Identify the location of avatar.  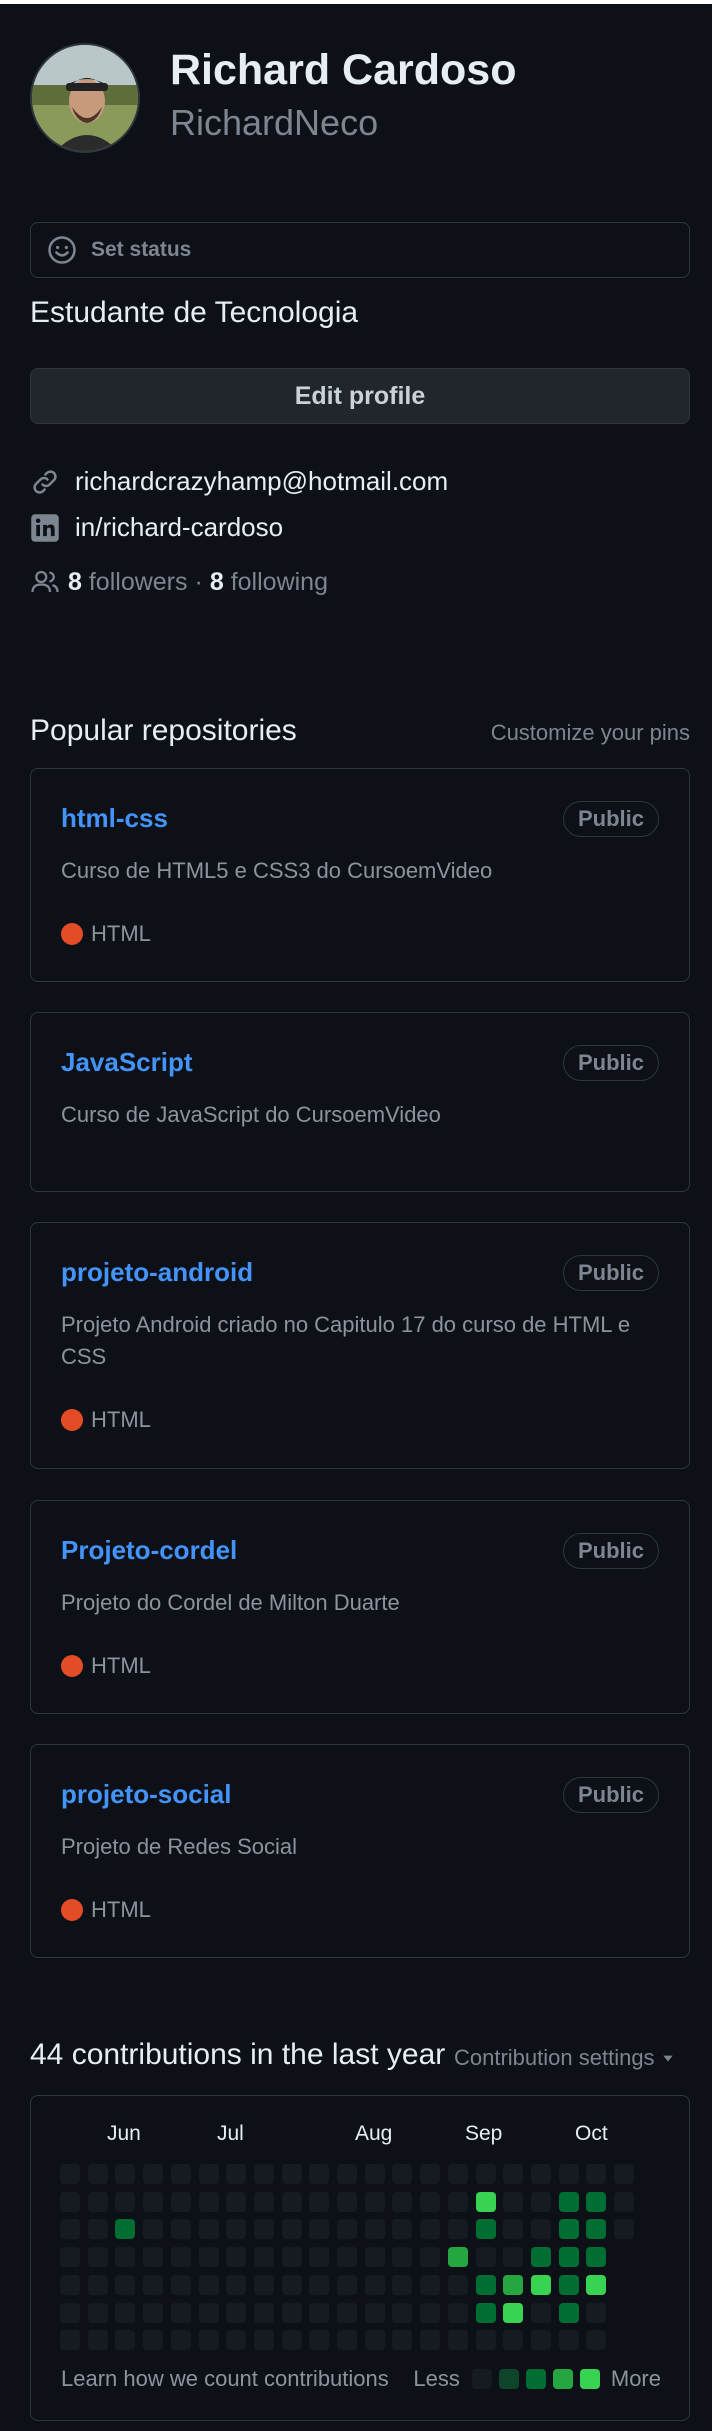
(85, 98).